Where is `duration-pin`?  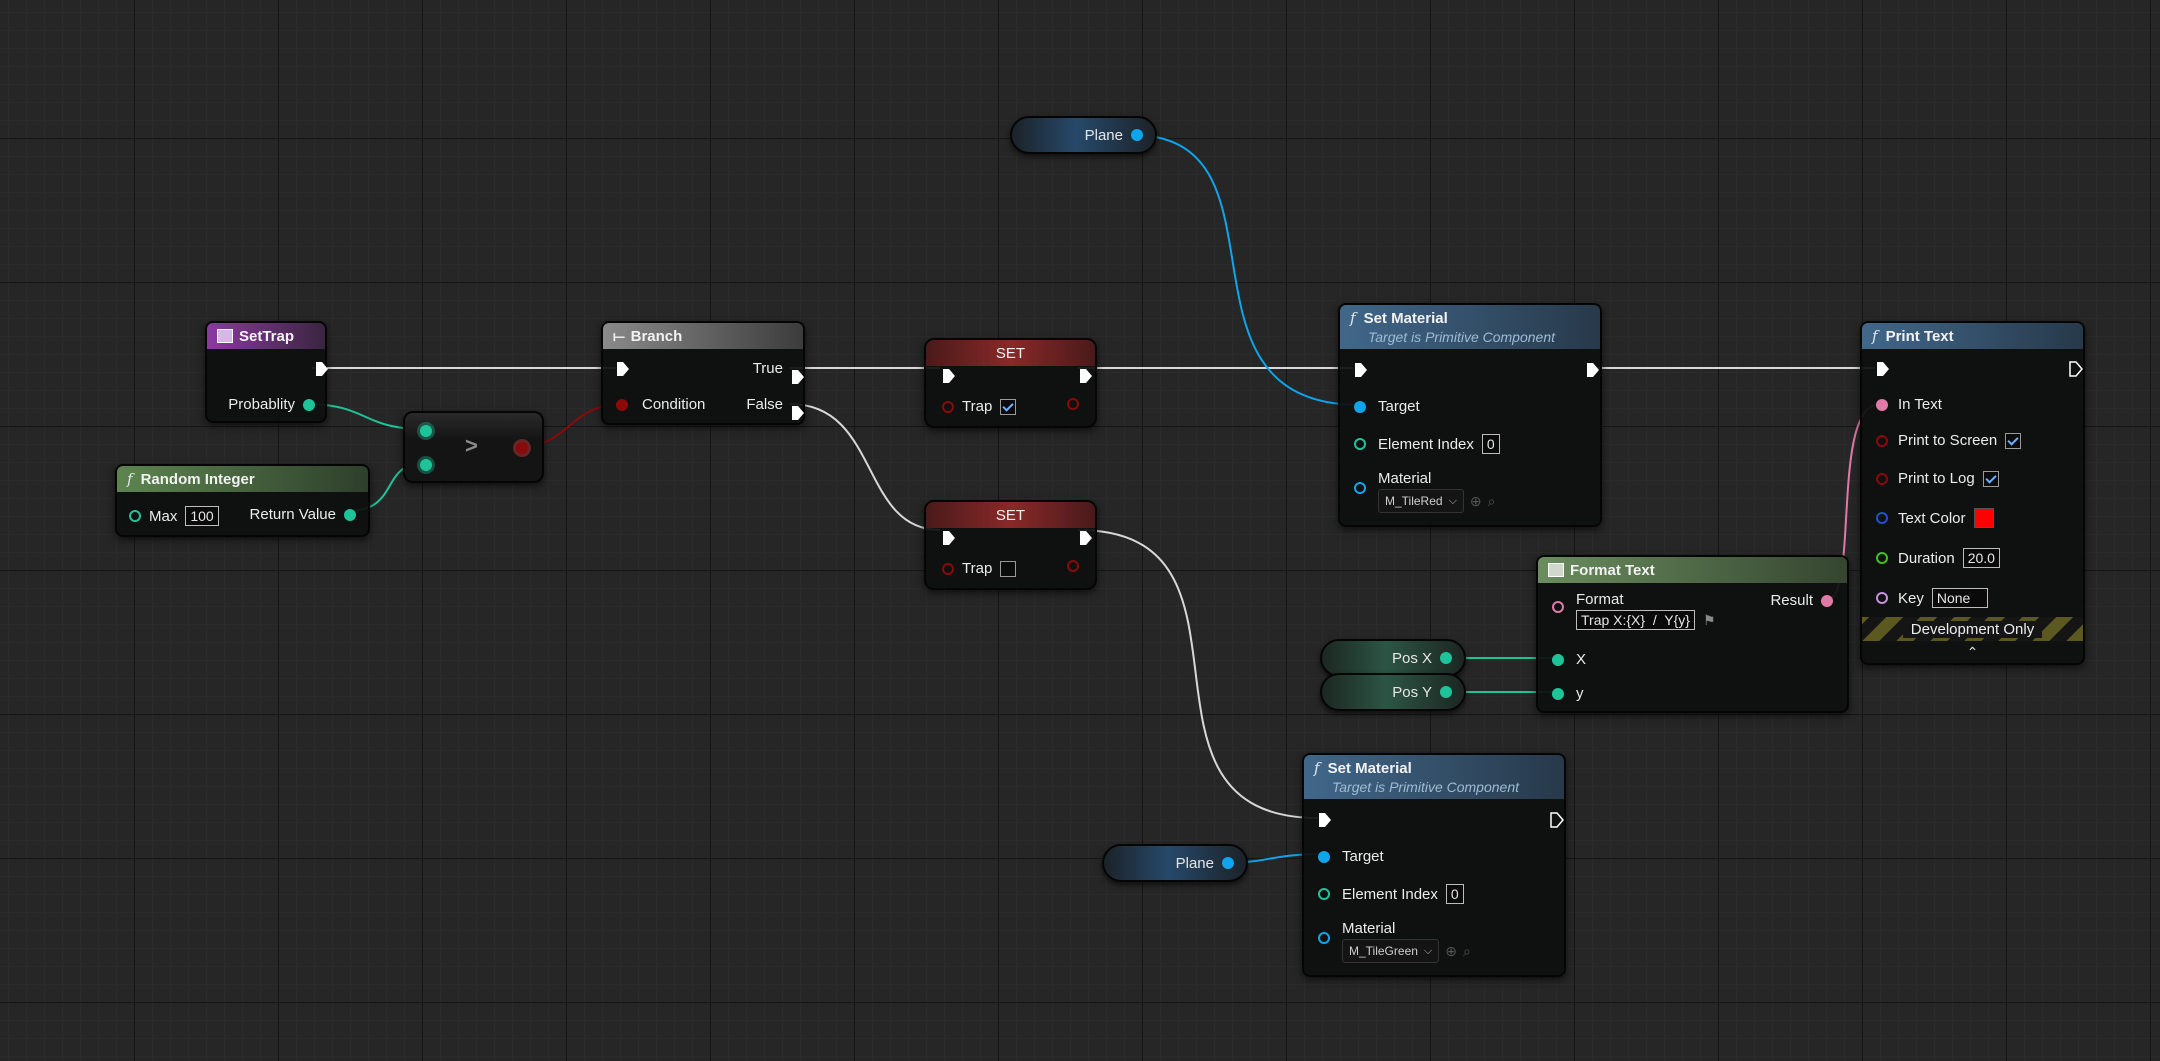
duration-pin is located at coordinates (1882, 558).